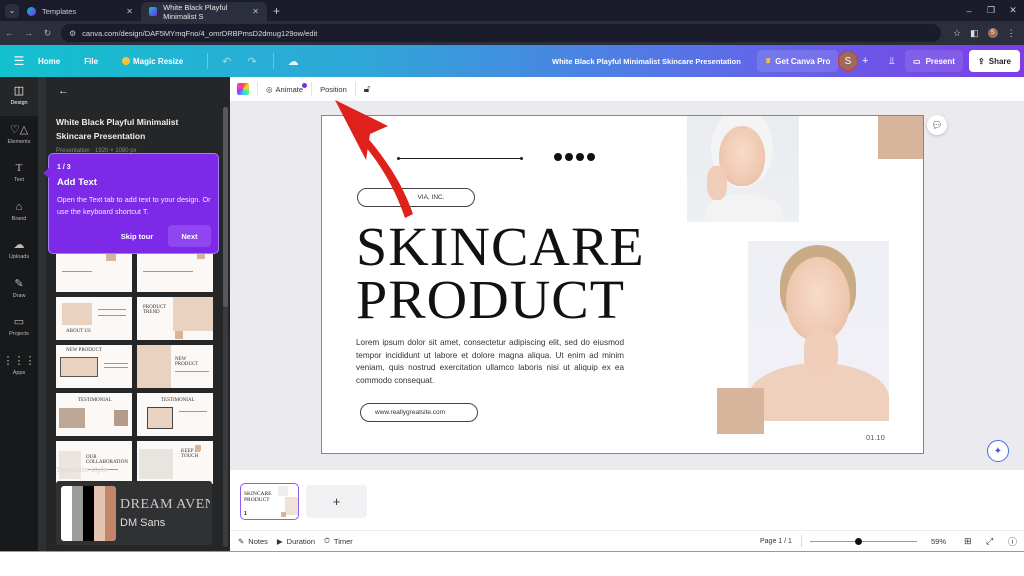 The height and width of the screenshot is (576, 1024). I want to click on template-thumbnail: PRODUCT TREND, so click(175, 318).